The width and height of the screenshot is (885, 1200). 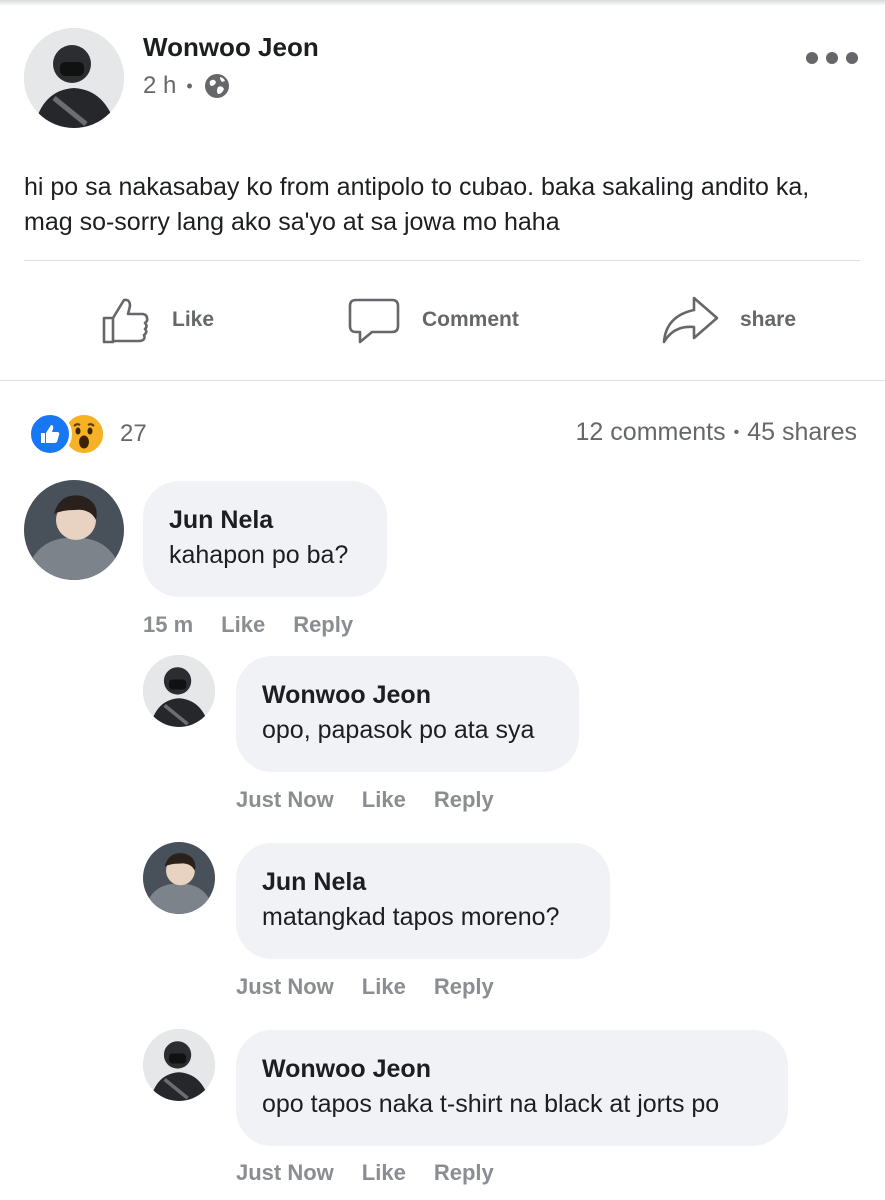 What do you see at coordinates (651, 432) in the screenshot?
I see `comment-count: 12 comments` at bounding box center [651, 432].